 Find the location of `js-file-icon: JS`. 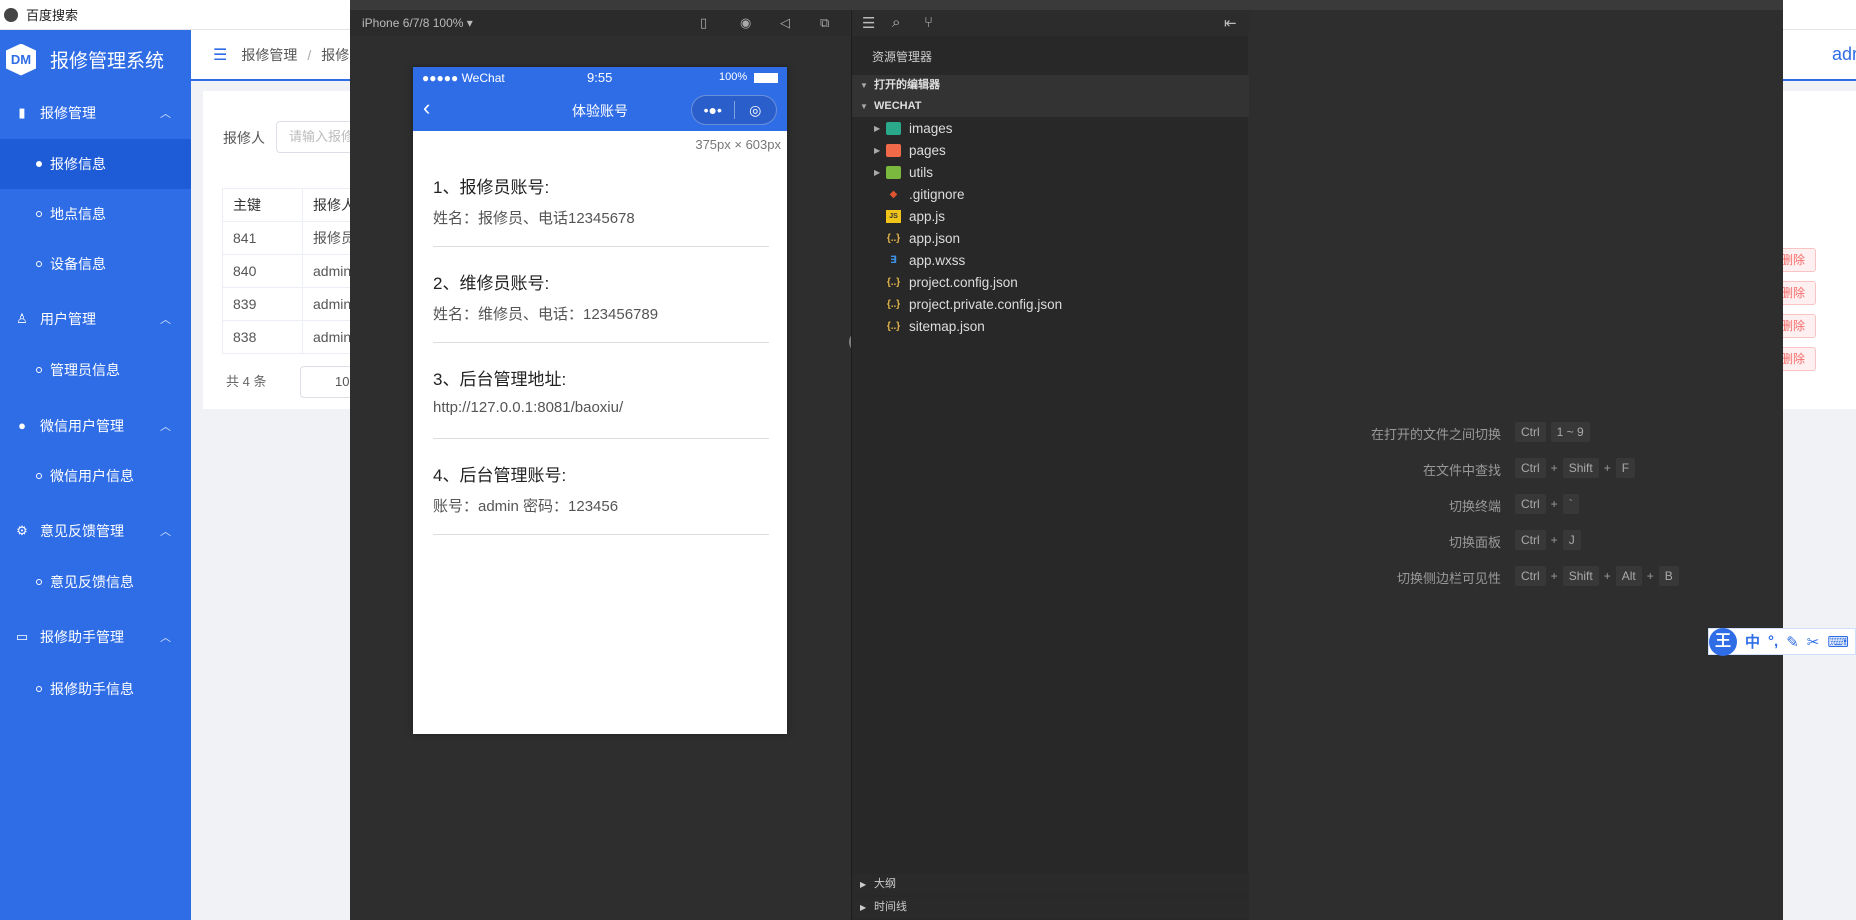

js-file-icon: JS is located at coordinates (893, 216).